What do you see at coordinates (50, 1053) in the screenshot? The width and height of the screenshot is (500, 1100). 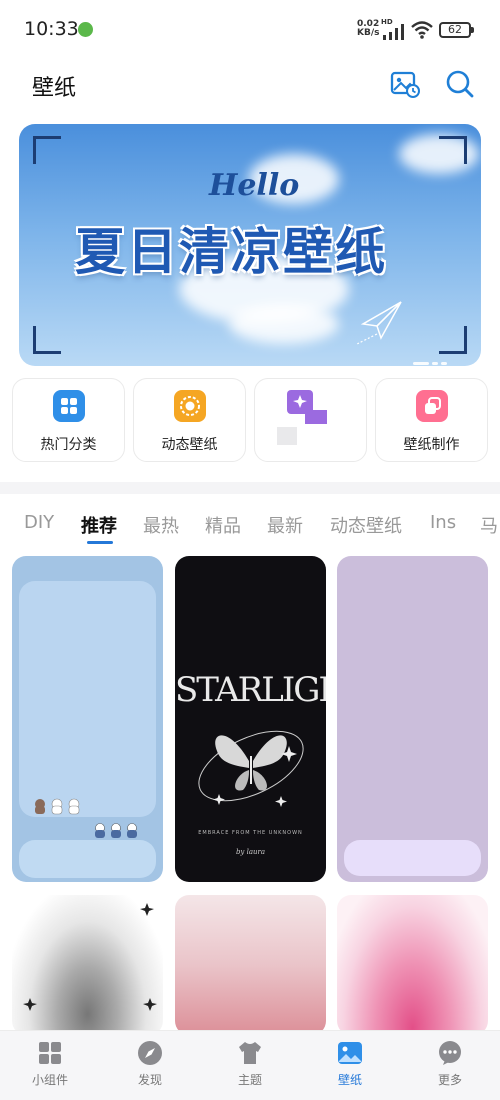 I see `widget-icon` at bounding box center [50, 1053].